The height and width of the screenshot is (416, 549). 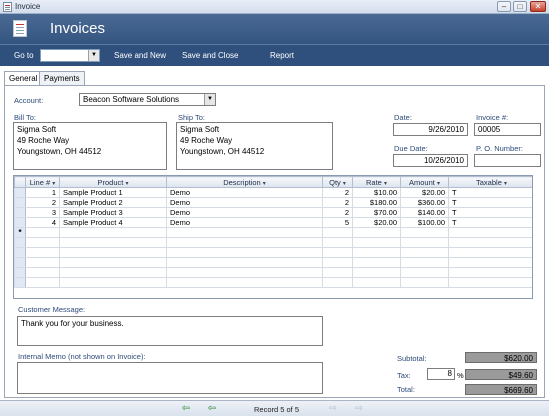 What do you see at coordinates (406, 389) in the screenshot?
I see `total-label: Total:` at bounding box center [406, 389].